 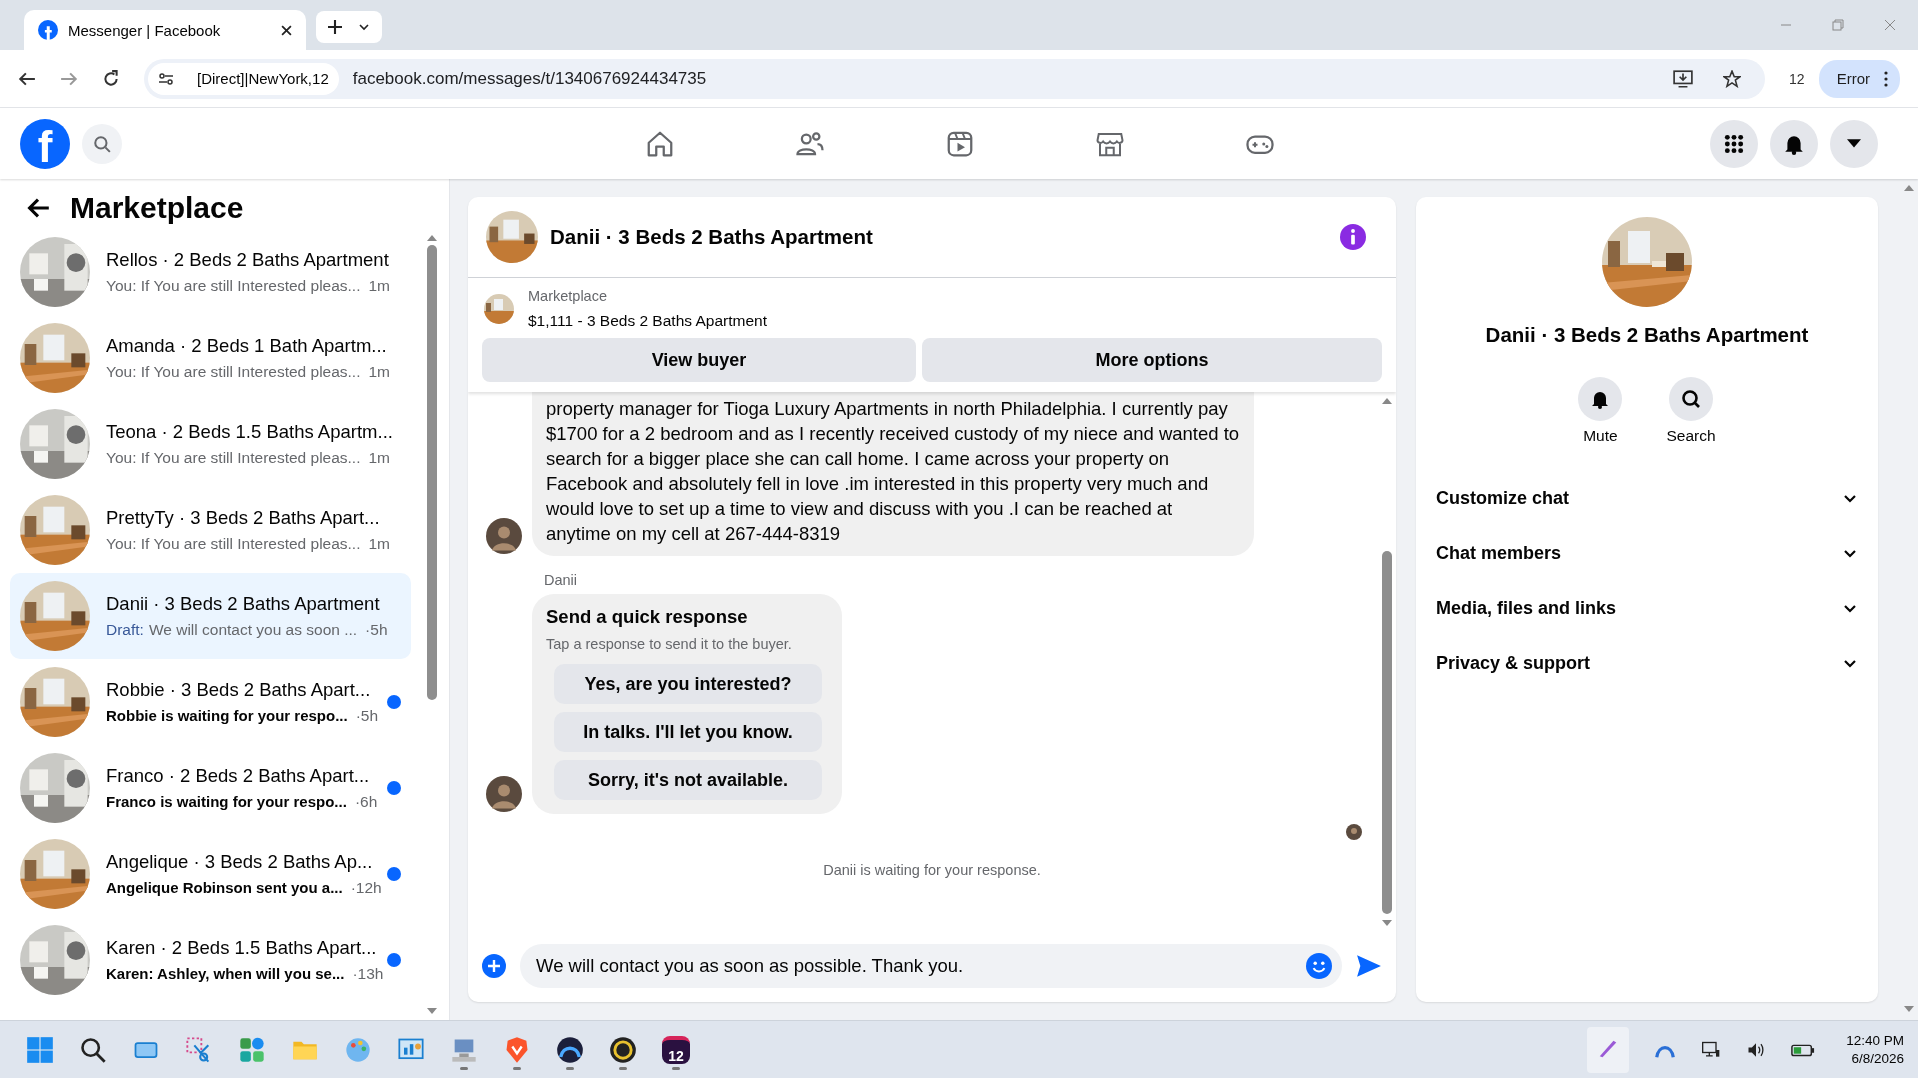 What do you see at coordinates (1711, 1049) in the screenshot?
I see `monitor-icon` at bounding box center [1711, 1049].